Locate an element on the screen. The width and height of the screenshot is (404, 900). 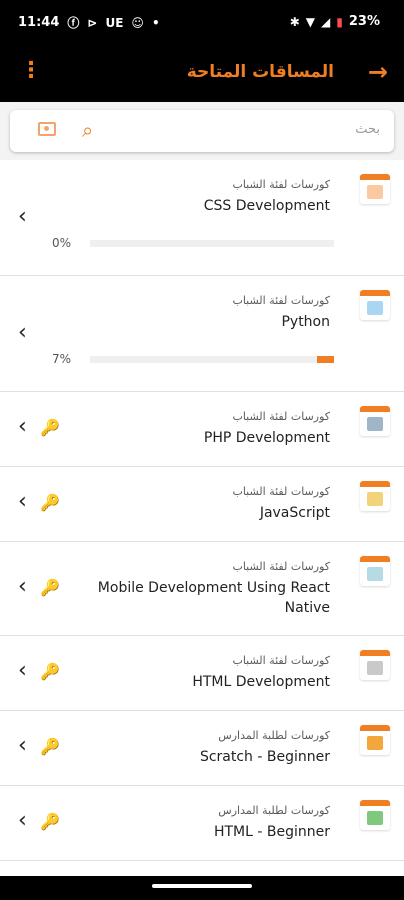
progress-percent: 0% is located at coordinates (62, 243).